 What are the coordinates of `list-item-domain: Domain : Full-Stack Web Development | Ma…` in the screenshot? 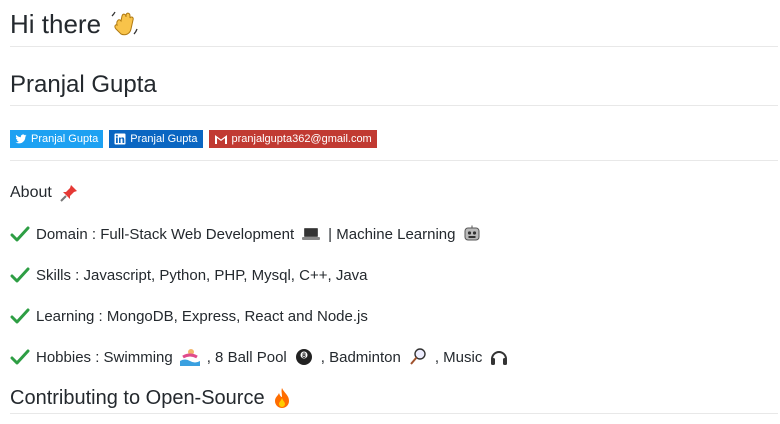 It's located at (395, 234).